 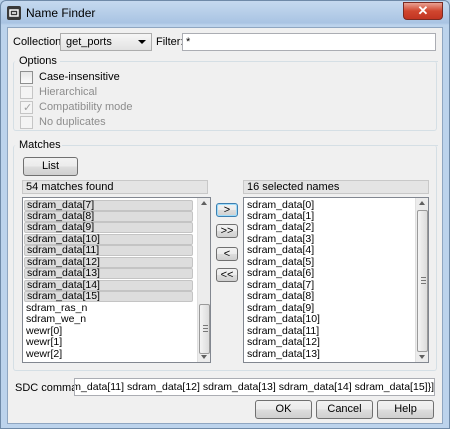 What do you see at coordinates (279, 273) in the screenshot?
I see `list-item: sdram_data[6]` at bounding box center [279, 273].